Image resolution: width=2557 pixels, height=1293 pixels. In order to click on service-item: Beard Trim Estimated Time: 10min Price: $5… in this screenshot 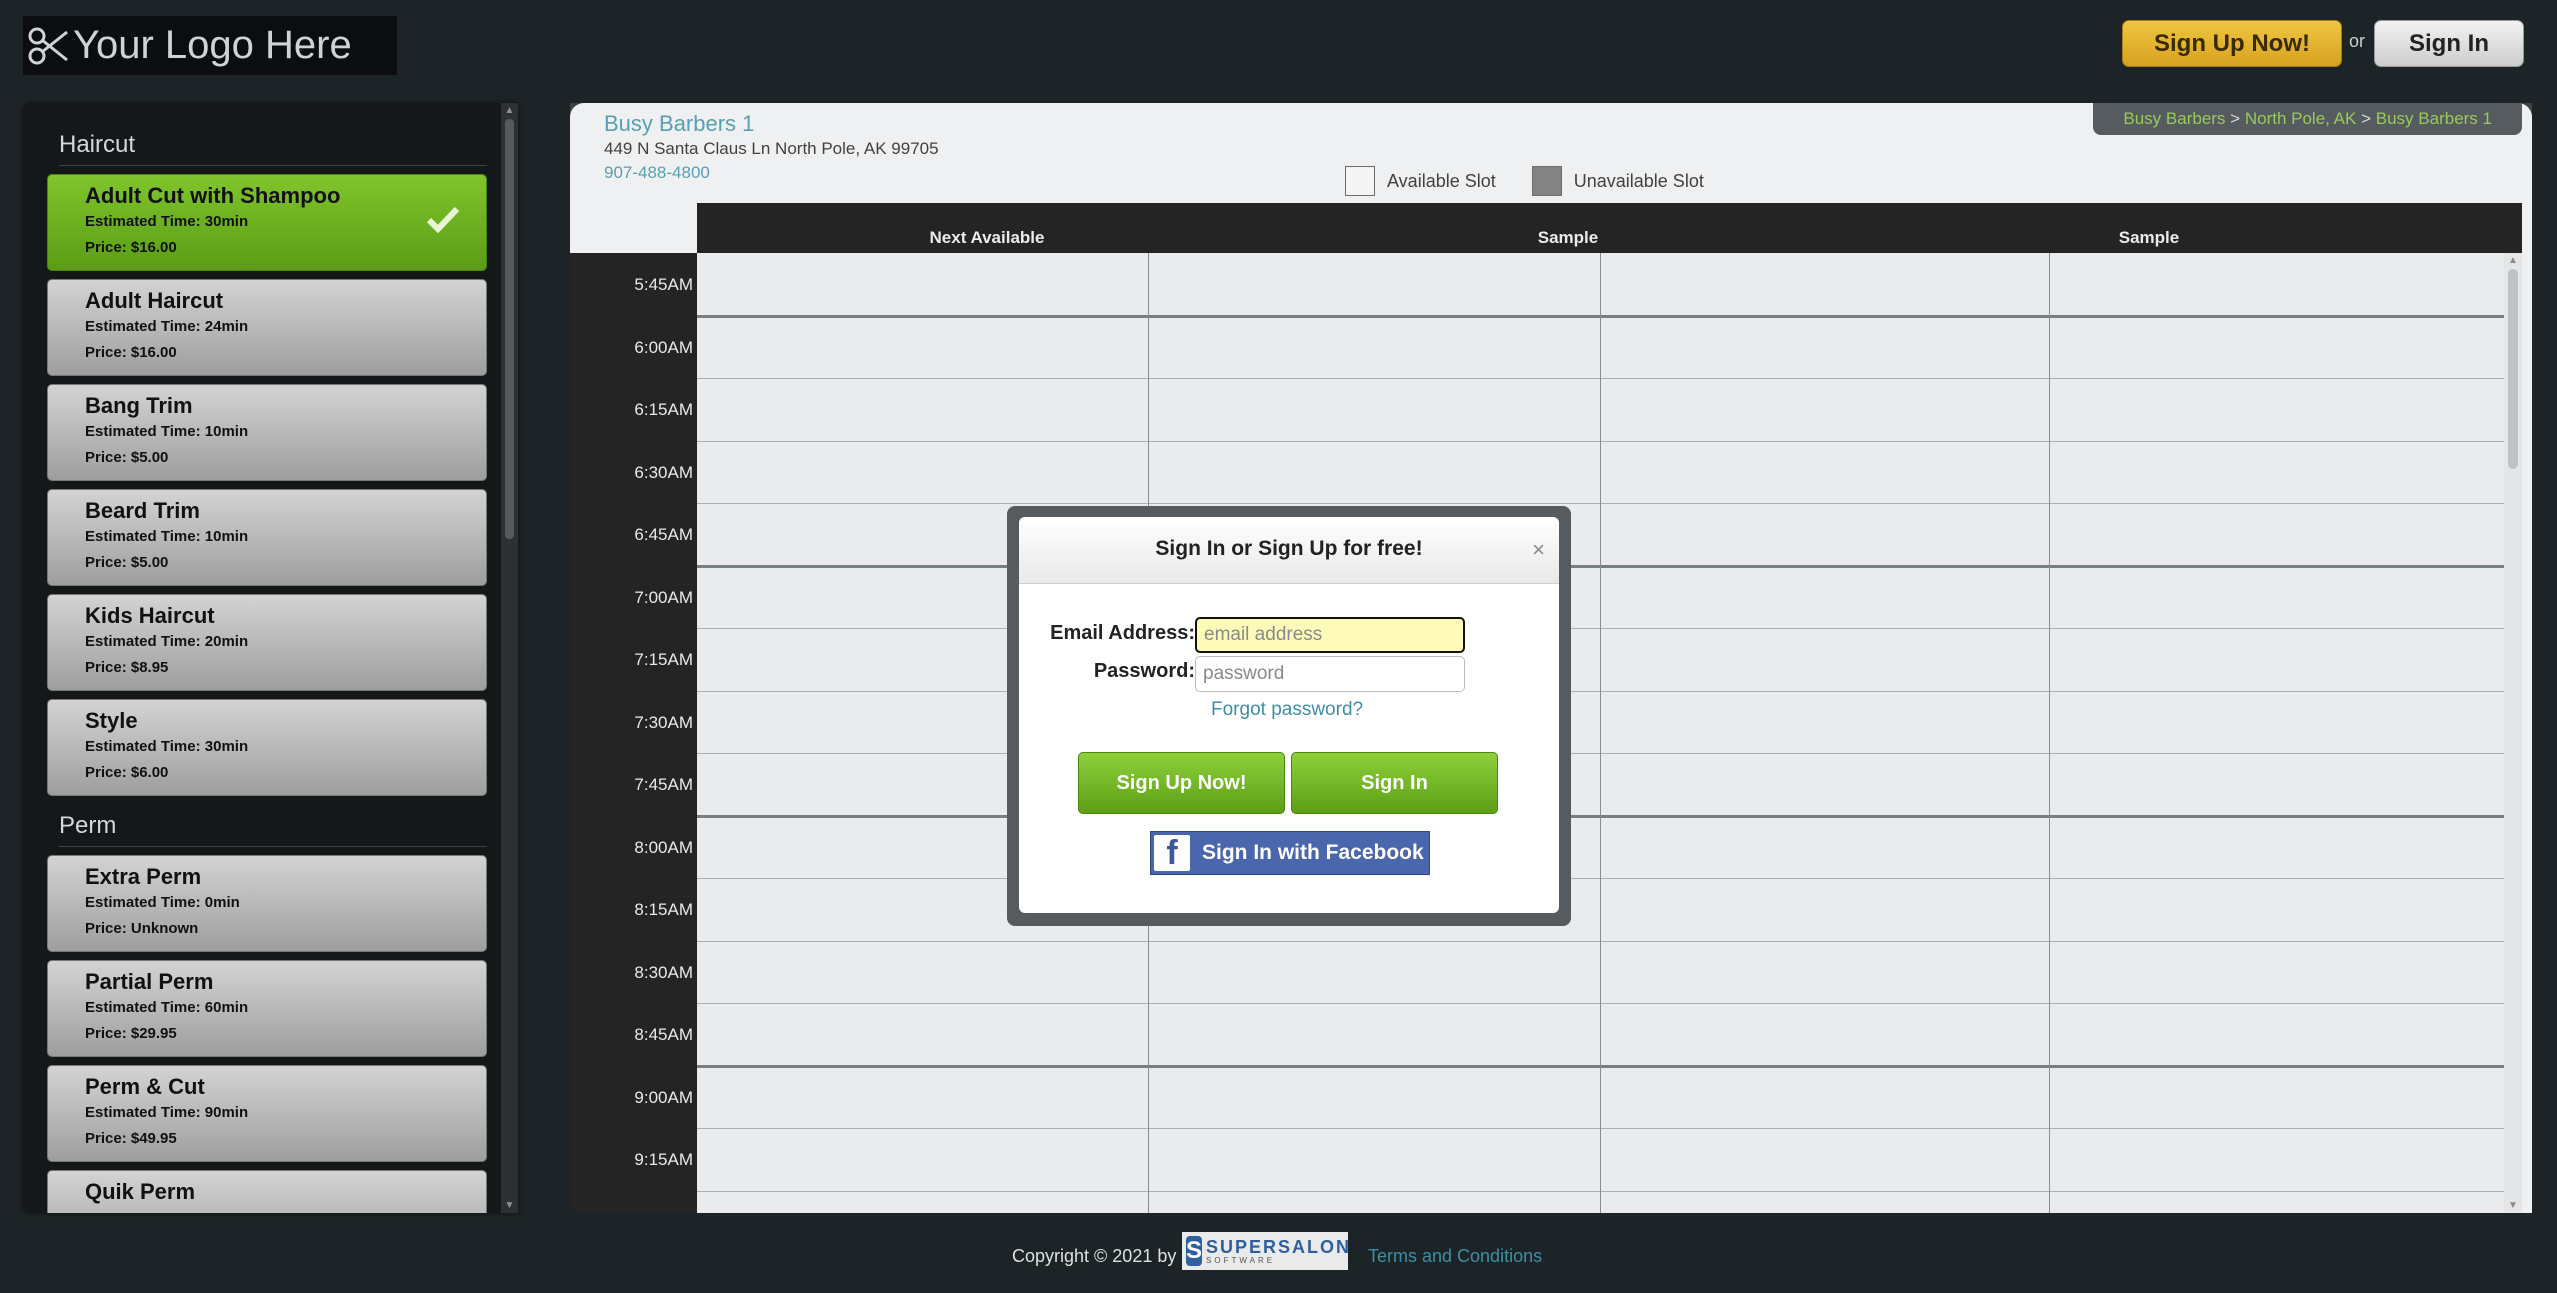, I will do `click(267, 537)`.